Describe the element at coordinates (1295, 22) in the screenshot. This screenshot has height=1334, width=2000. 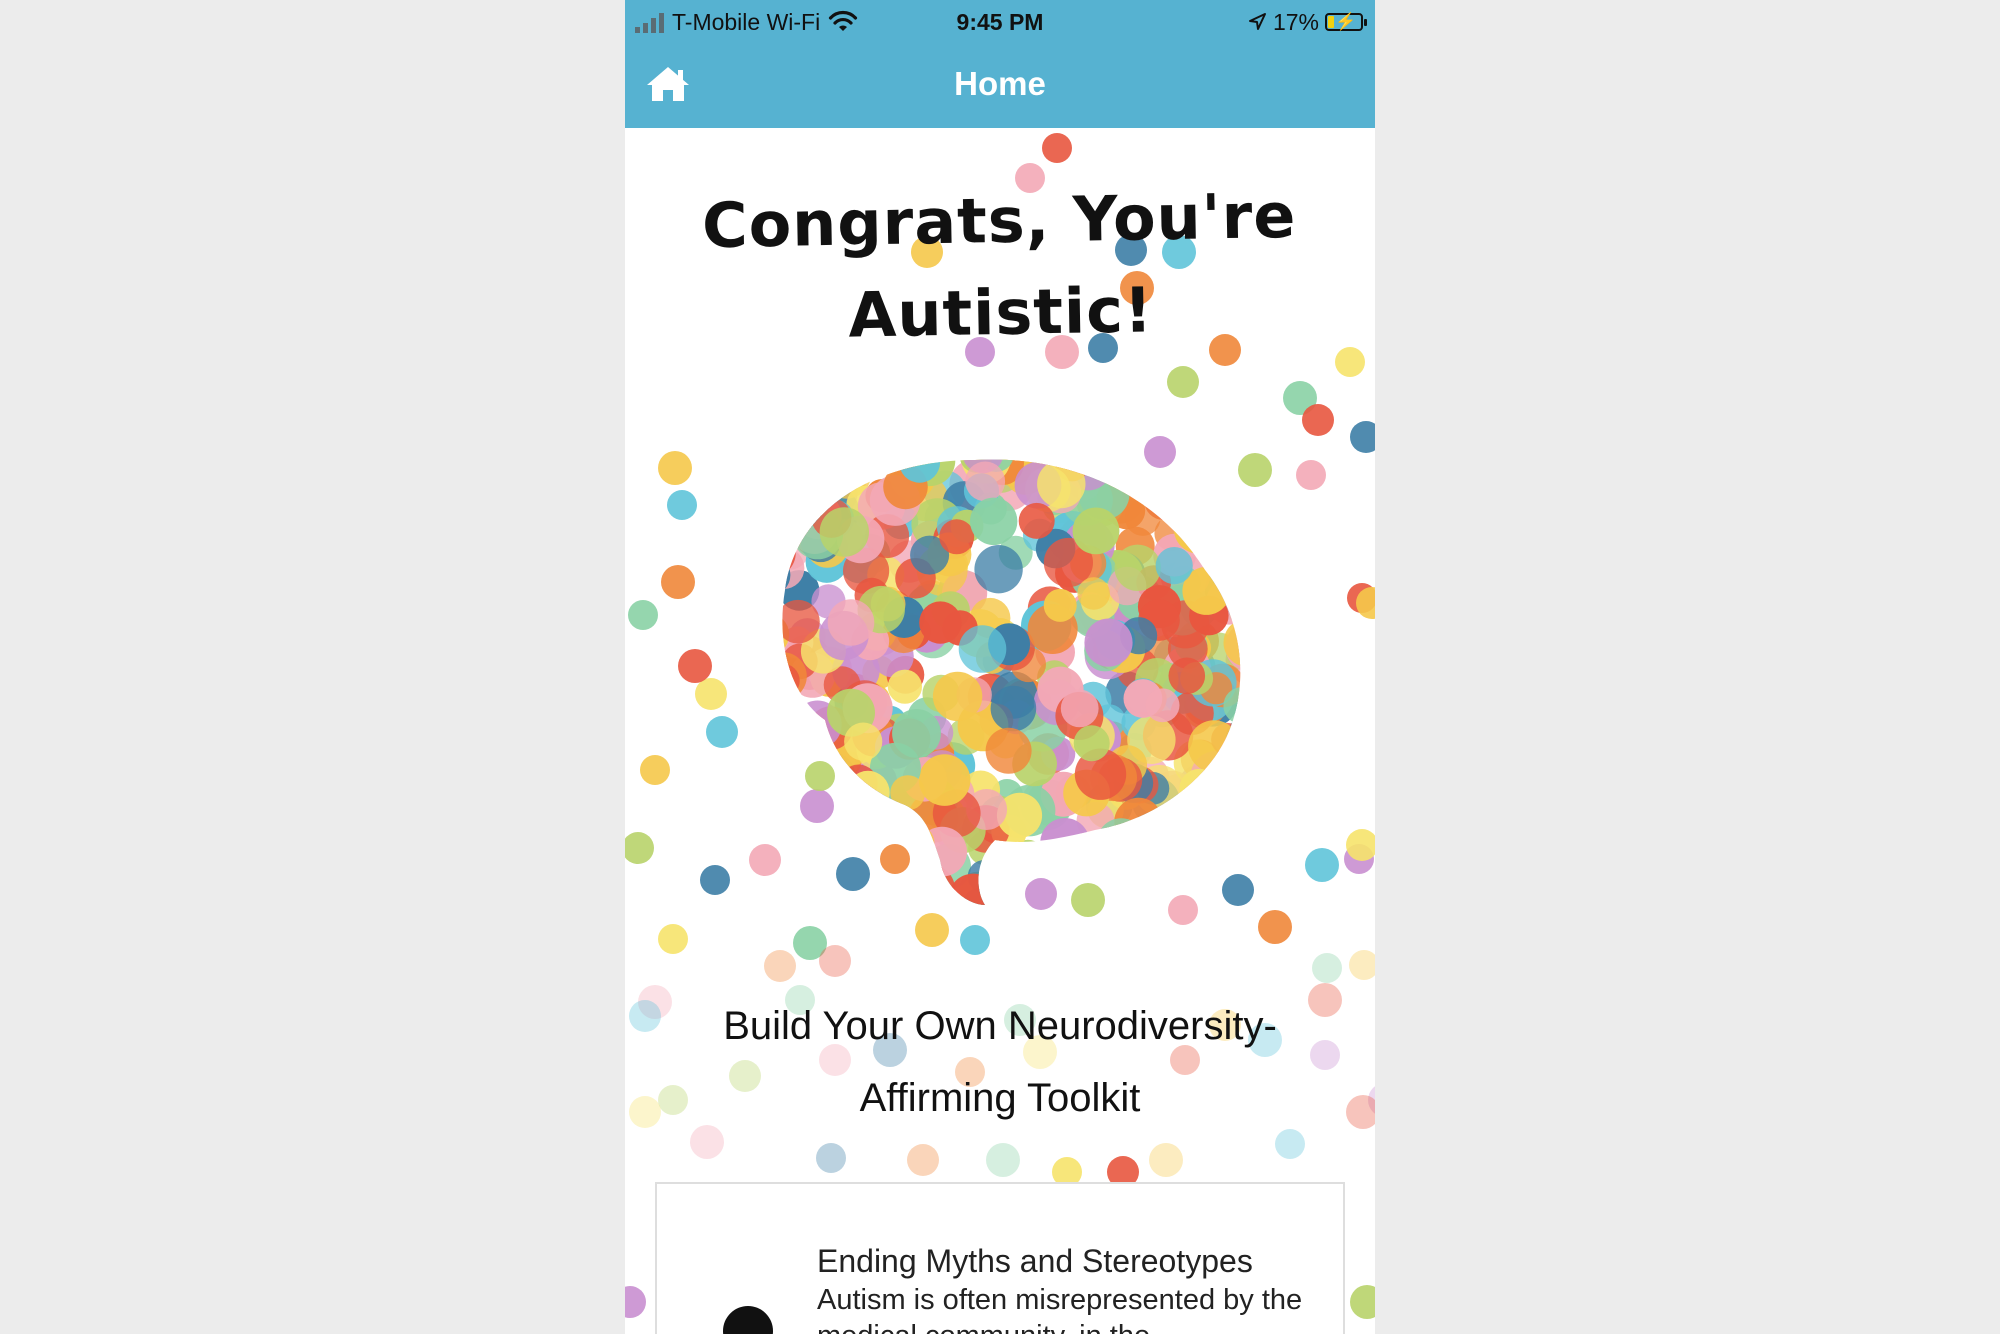
I see `battery-percent: 17%` at that location.